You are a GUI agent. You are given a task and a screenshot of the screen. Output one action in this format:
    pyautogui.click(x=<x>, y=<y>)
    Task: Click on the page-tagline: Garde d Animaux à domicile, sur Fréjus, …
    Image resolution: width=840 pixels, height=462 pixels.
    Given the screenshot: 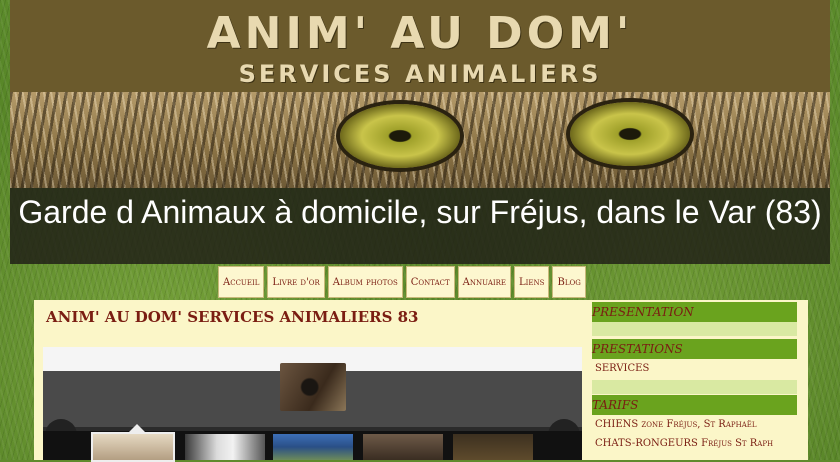 What is the action you would take?
    pyautogui.click(x=420, y=212)
    